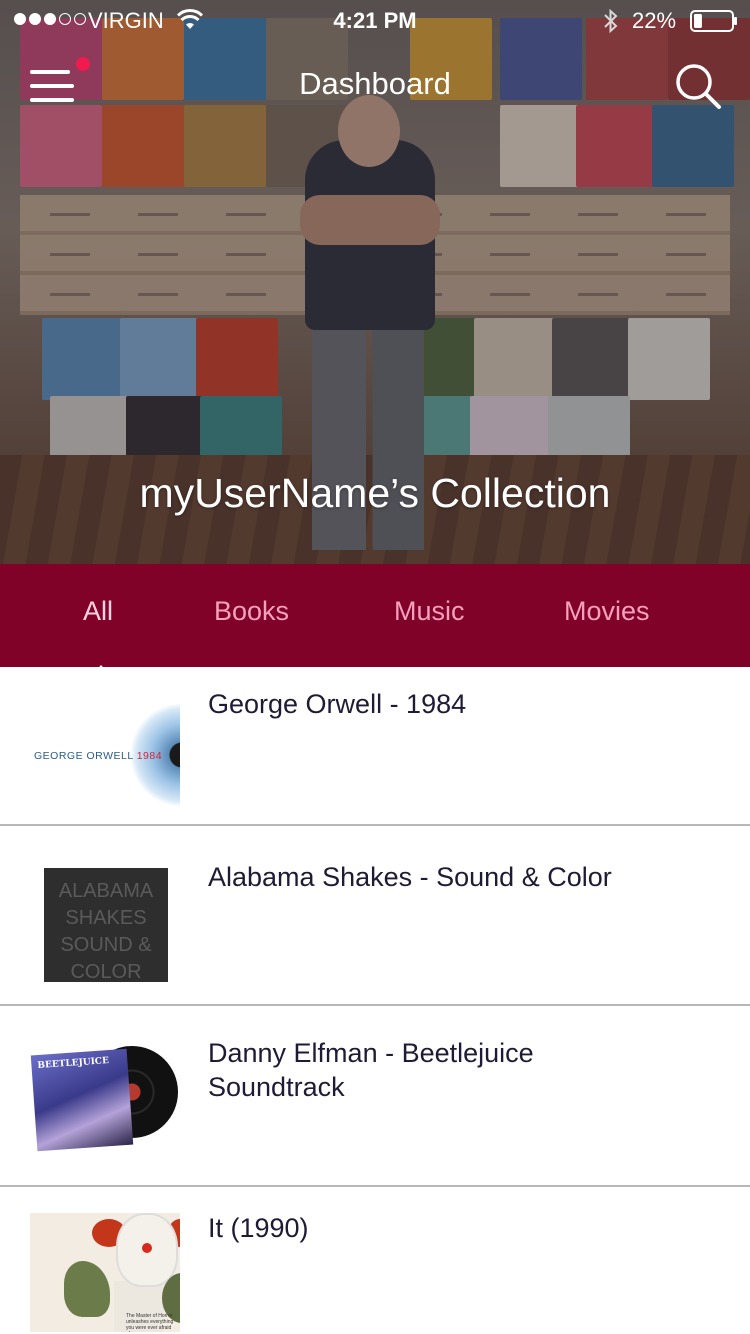  Describe the element at coordinates (375, 746) in the screenshot. I see `list-item: GEORGE ORWELL 1984 George Orwell - 1984` at that location.